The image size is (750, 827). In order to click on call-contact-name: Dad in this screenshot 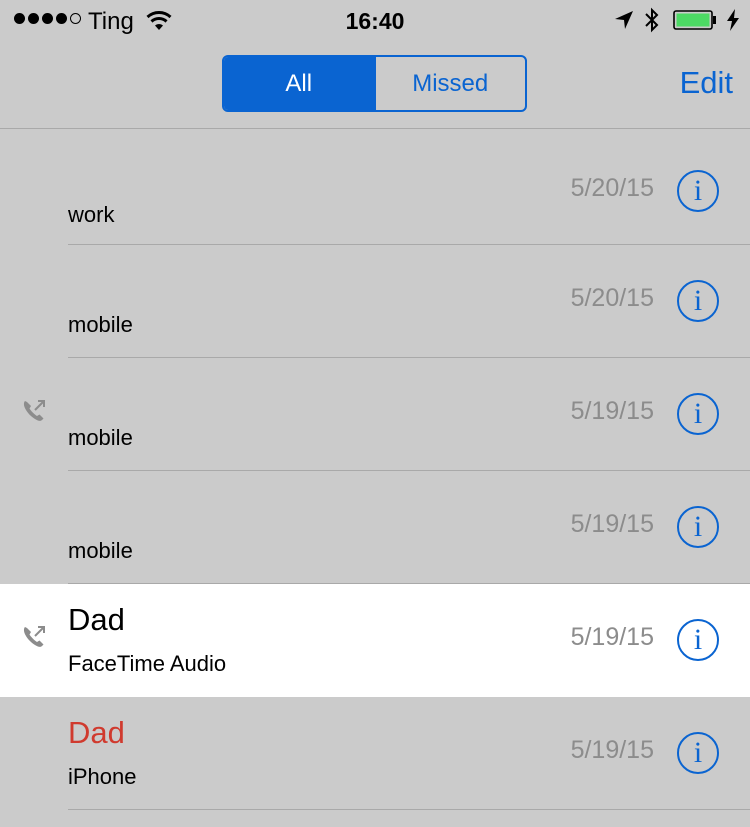, I will do `click(96, 619)`.